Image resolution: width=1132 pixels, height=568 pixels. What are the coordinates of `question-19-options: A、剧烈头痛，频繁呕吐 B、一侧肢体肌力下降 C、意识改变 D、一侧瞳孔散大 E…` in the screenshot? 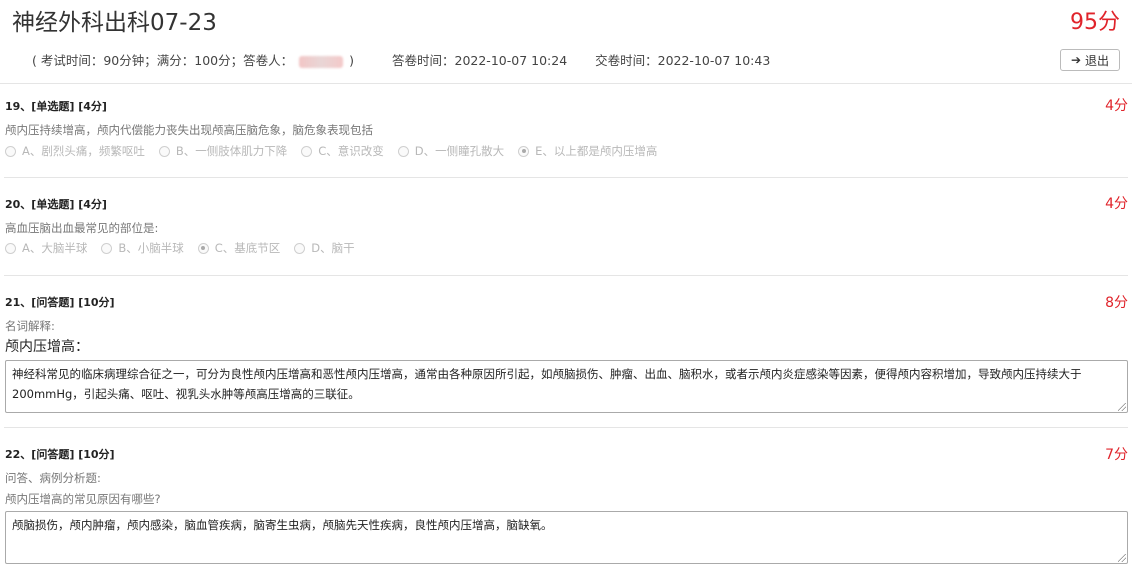 It's located at (338, 151).